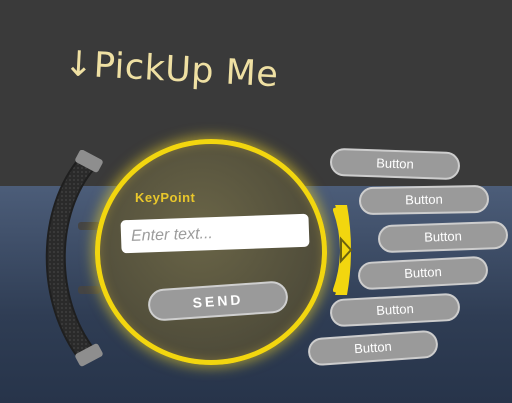 Image resolution: width=512 pixels, height=403 pixels. I want to click on menu-button-3: Button, so click(443, 237).